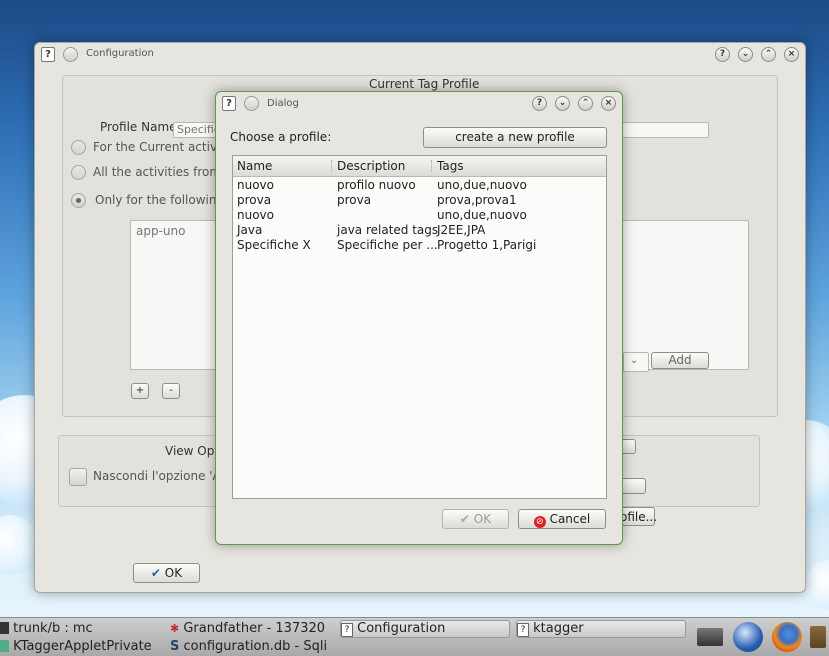 This screenshot has height=656, width=829. I want to click on task-grandfather: ✱ Grandfather - 137320, so click(247, 629).